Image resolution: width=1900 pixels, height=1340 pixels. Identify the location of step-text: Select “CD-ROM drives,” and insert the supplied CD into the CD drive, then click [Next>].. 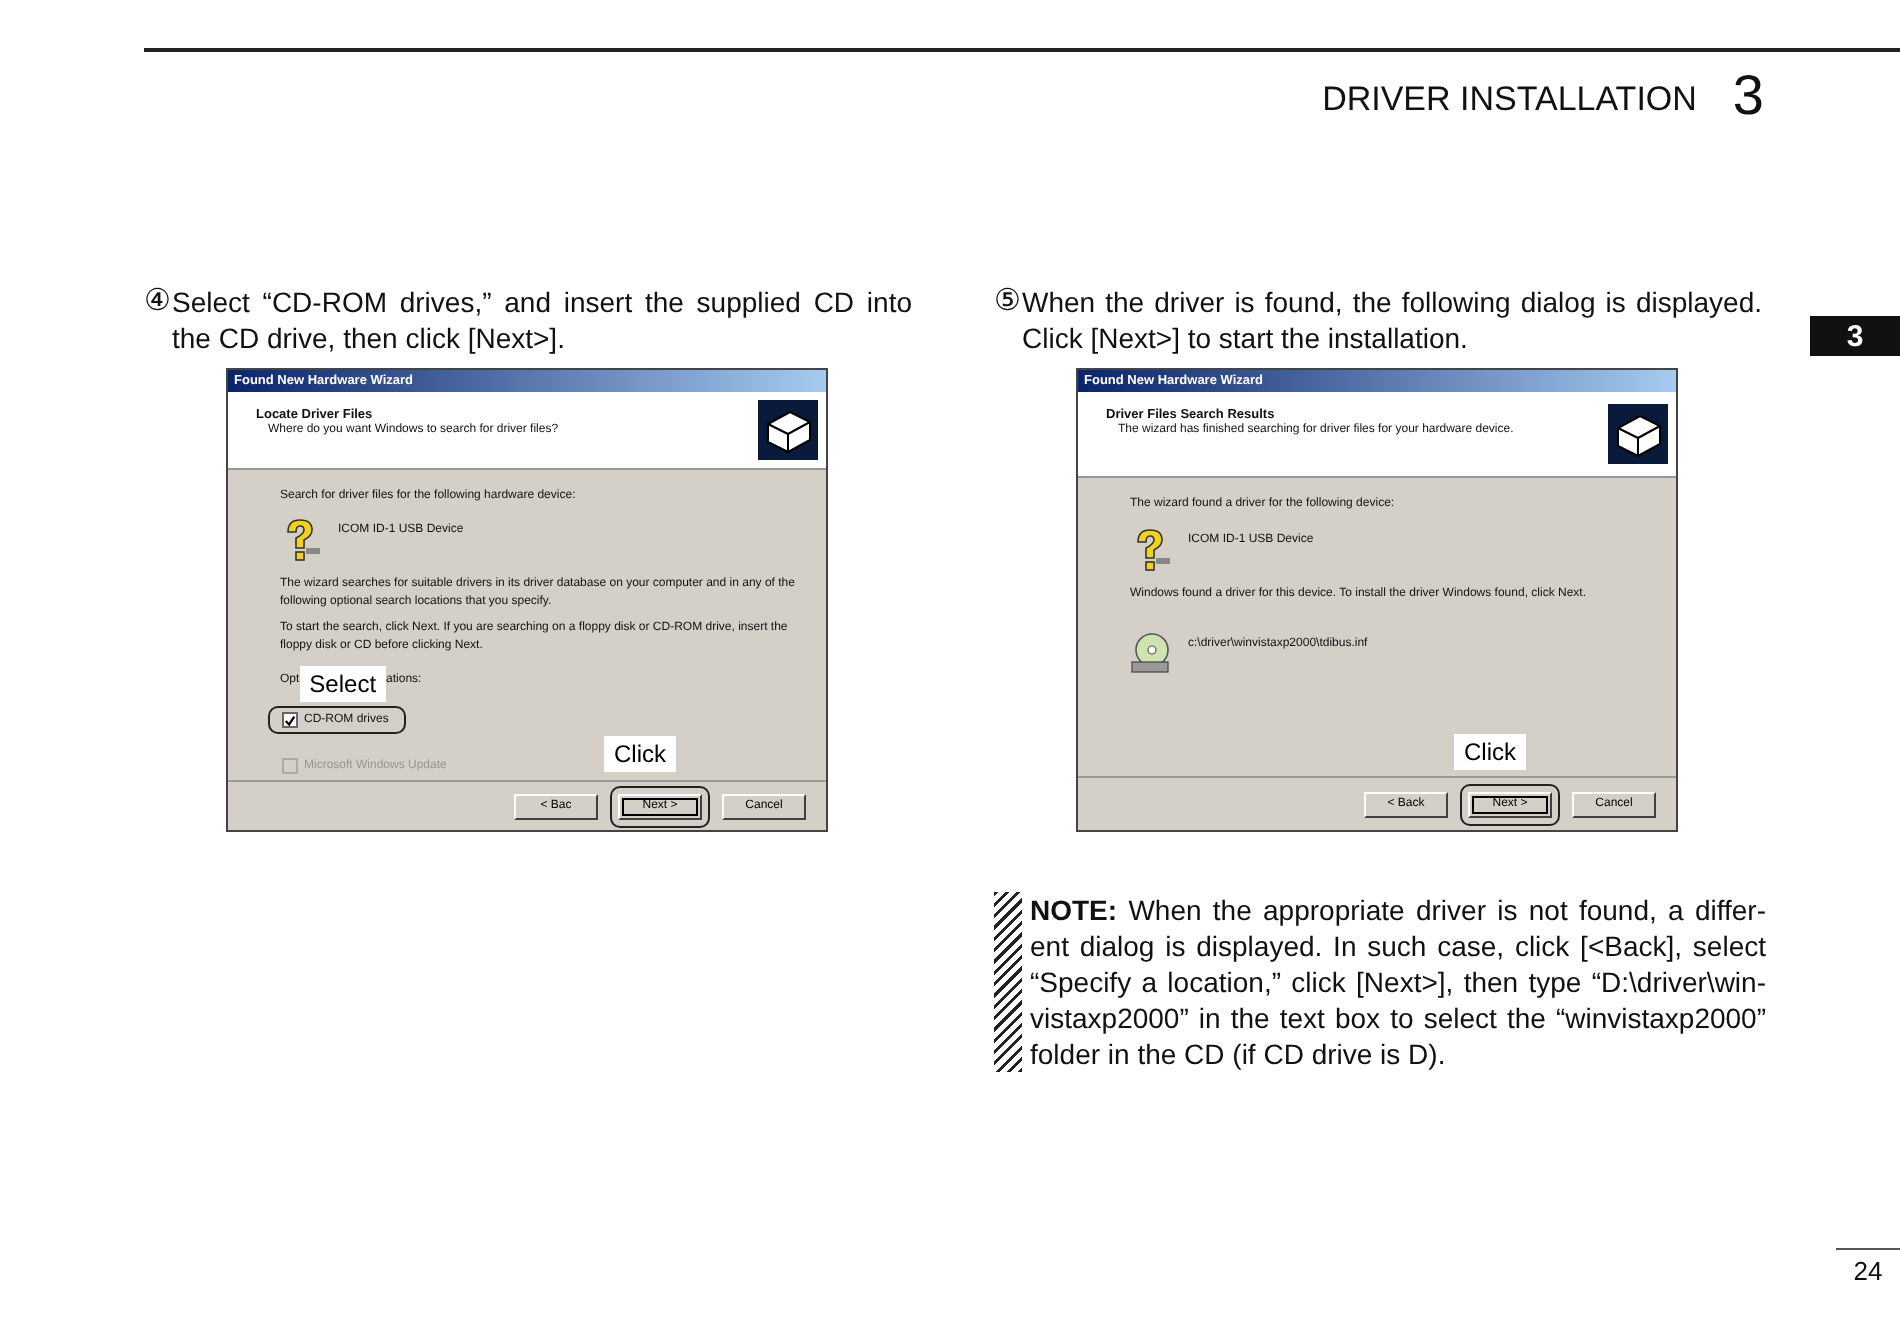
(542, 320).